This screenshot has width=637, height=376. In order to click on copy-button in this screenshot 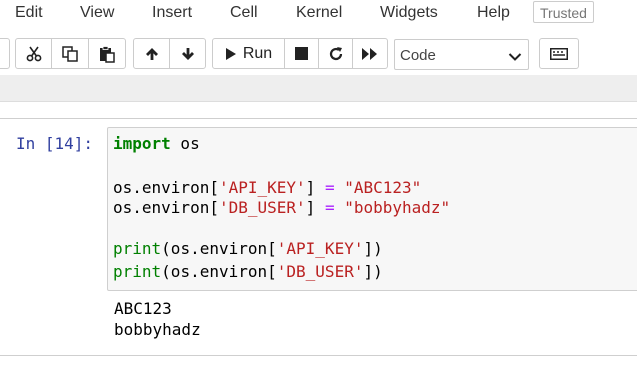, I will do `click(70, 53)`.